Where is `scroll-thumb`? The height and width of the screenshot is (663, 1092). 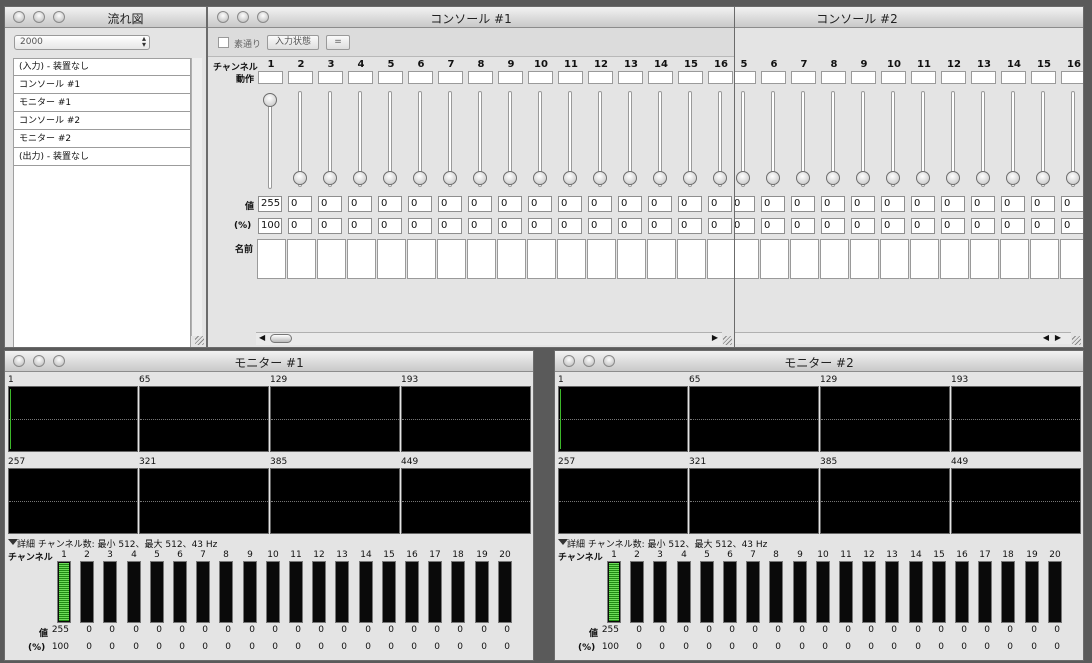 scroll-thumb is located at coordinates (281, 338).